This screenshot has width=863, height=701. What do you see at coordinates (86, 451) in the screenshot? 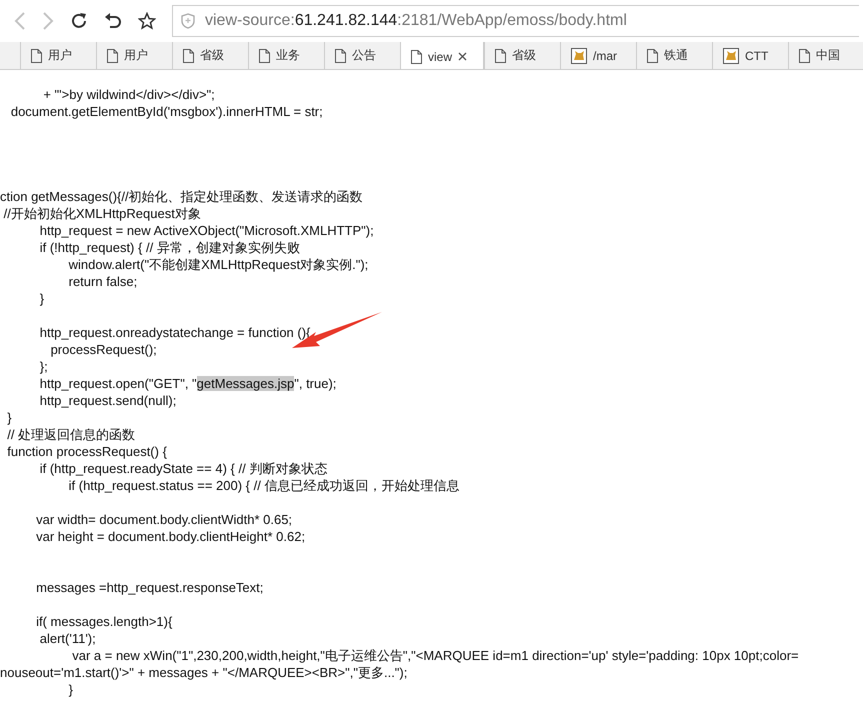
I see `source-line: function processRequest() {` at bounding box center [86, 451].